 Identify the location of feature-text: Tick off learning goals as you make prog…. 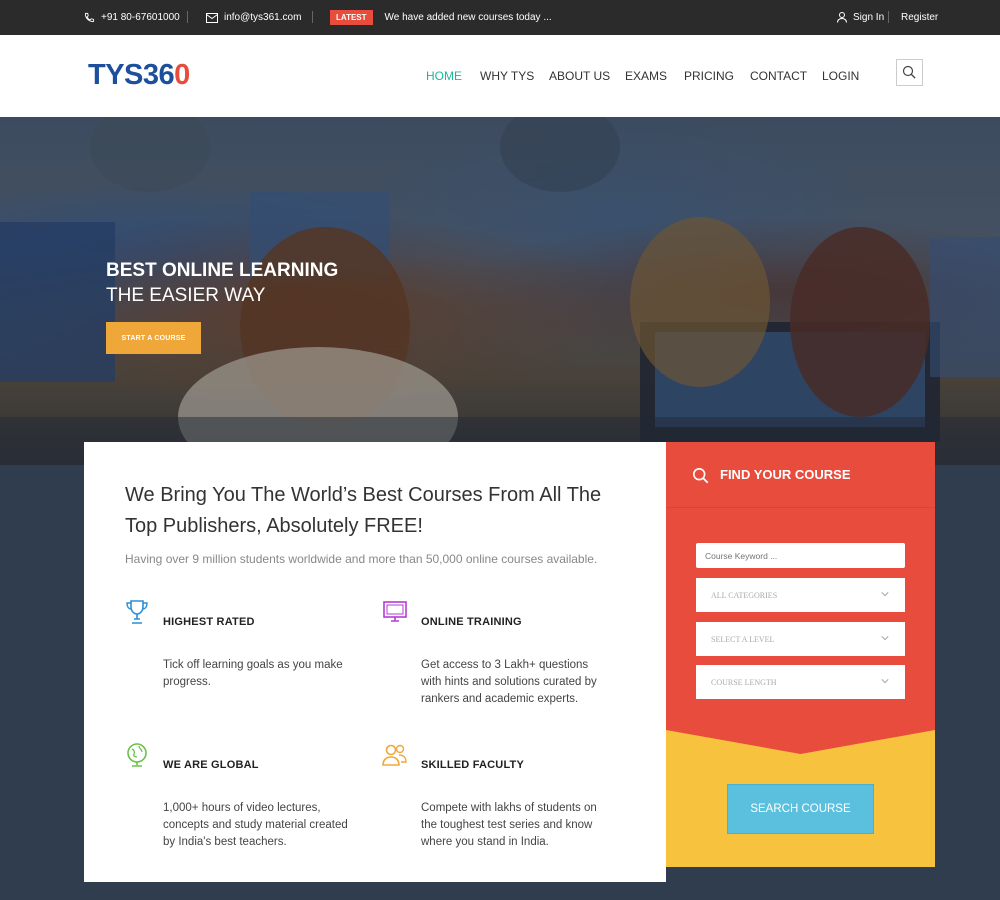
(253, 673).